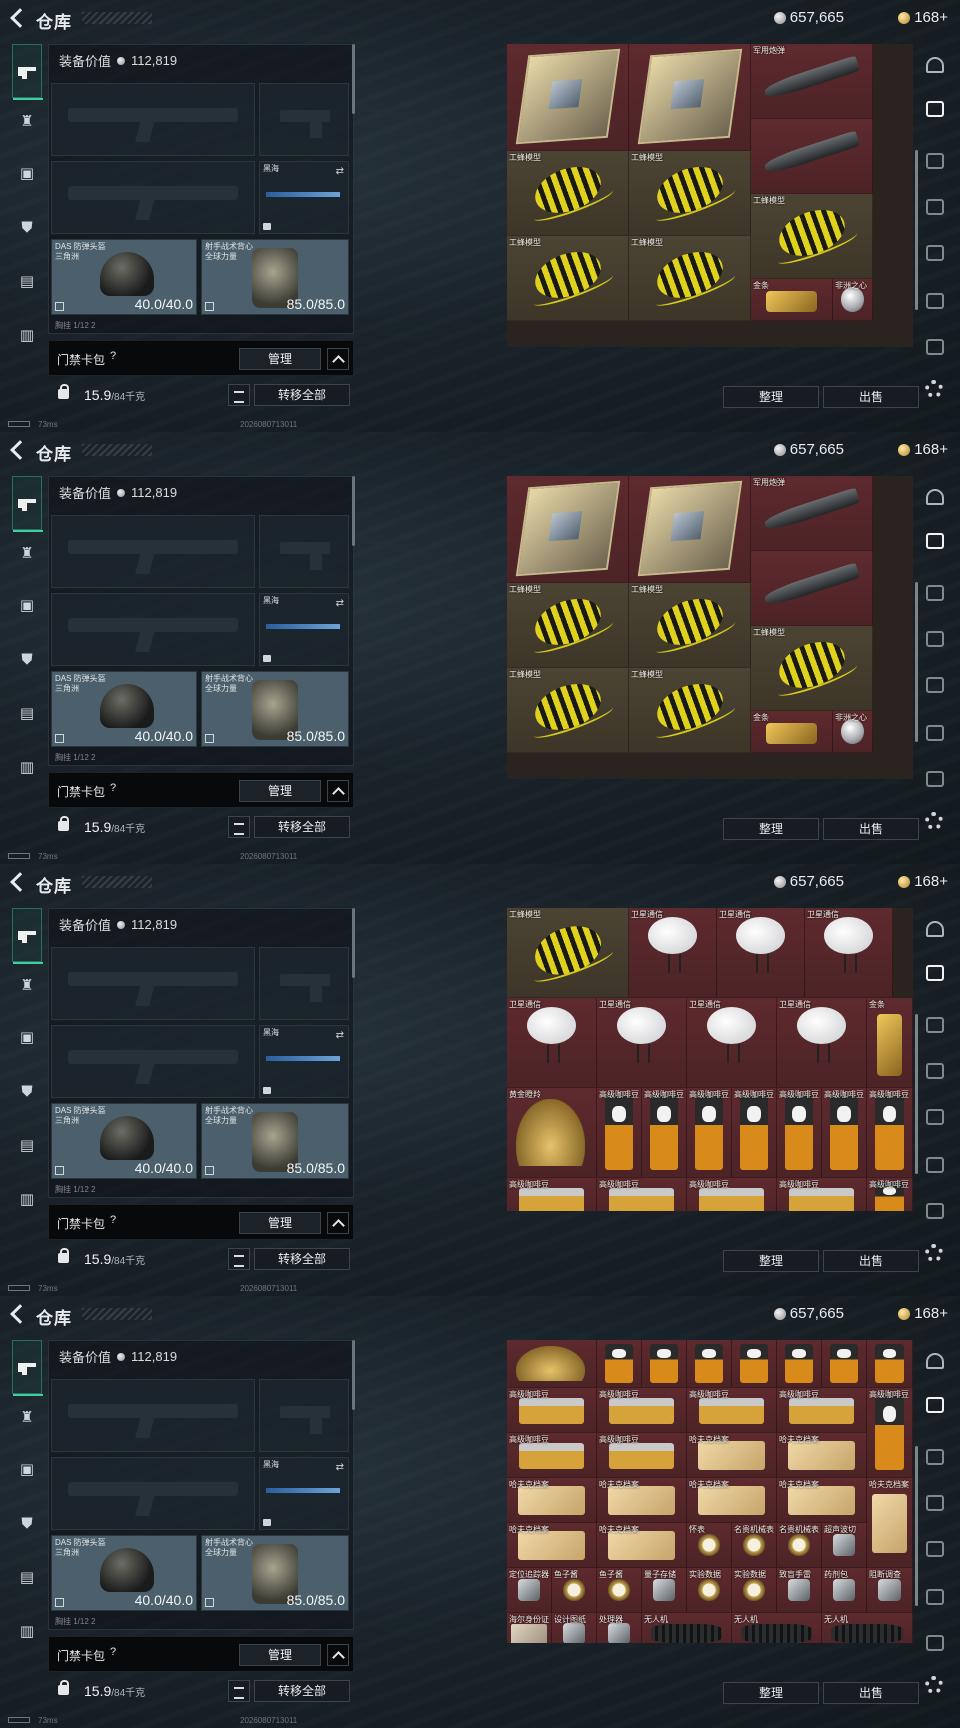 The height and width of the screenshot is (1728, 960). What do you see at coordinates (934, 1253) in the screenshot?
I see `gear-icon` at bounding box center [934, 1253].